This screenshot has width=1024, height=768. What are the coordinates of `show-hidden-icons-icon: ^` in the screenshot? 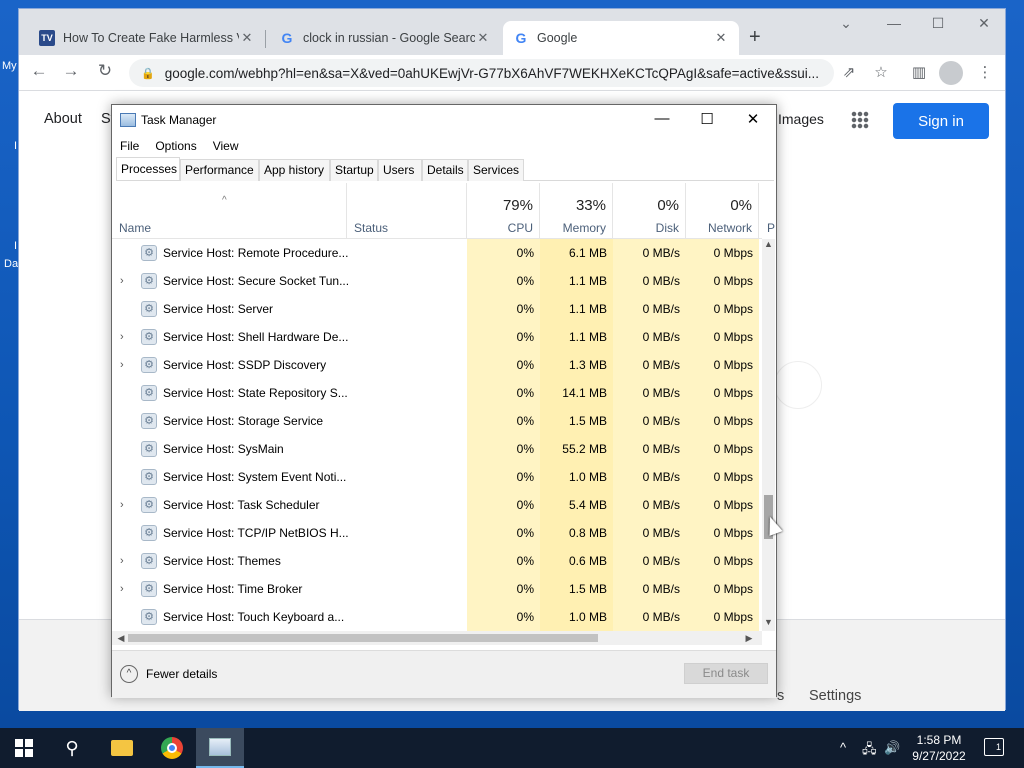 It's located at (843, 747).